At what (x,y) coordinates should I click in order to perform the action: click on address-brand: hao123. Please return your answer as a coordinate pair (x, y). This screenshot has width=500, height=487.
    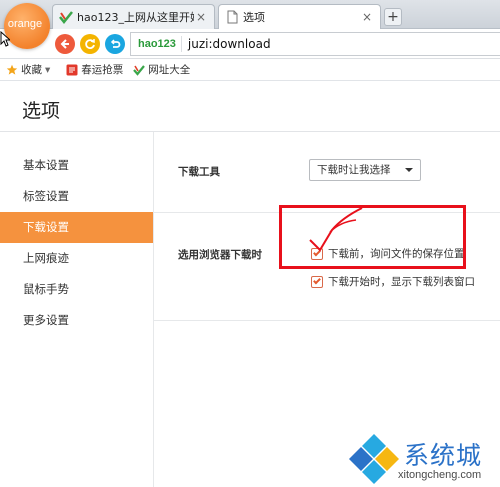
    Looking at the image, I should click on (156, 44).